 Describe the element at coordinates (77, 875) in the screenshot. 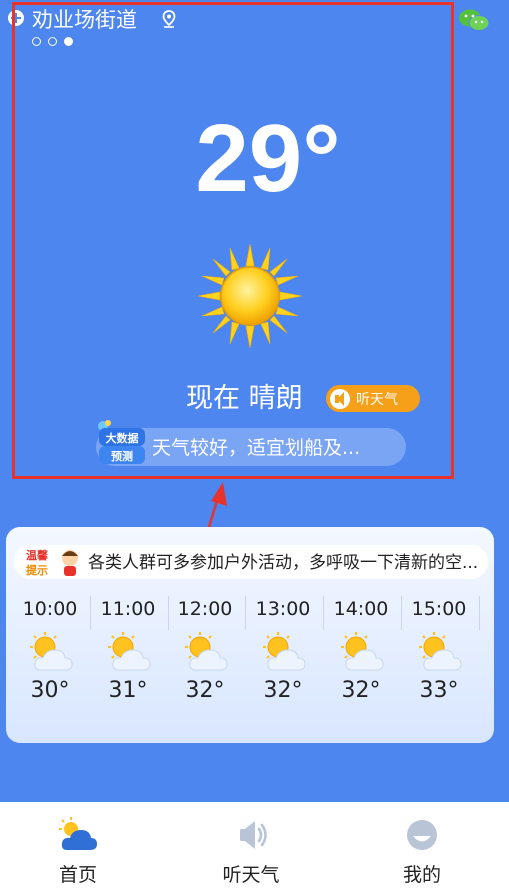

I see `tab-home-label: 首页` at that location.